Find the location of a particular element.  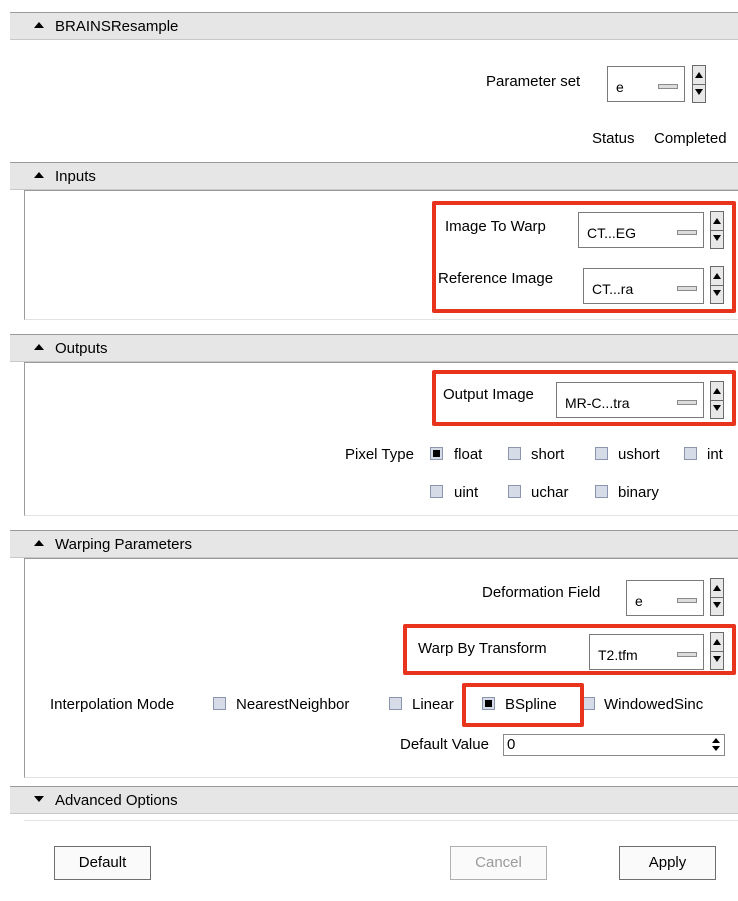

advanced-title: Advanced Options is located at coordinates (116, 800).